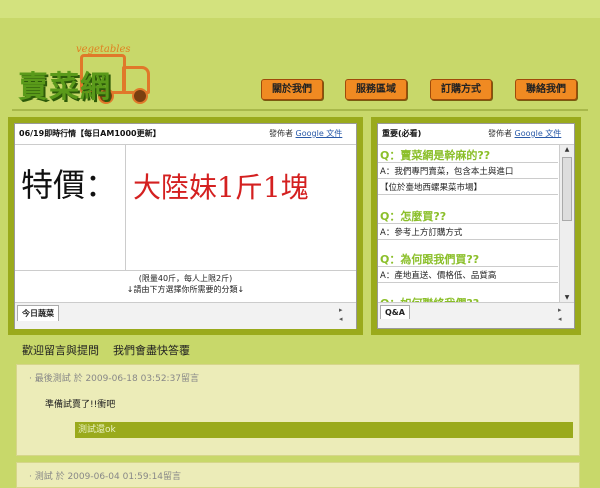 The height and width of the screenshot is (488, 600). Describe the element at coordinates (64, 87) in the screenshot. I see `logo-text: 賣菜網` at that location.